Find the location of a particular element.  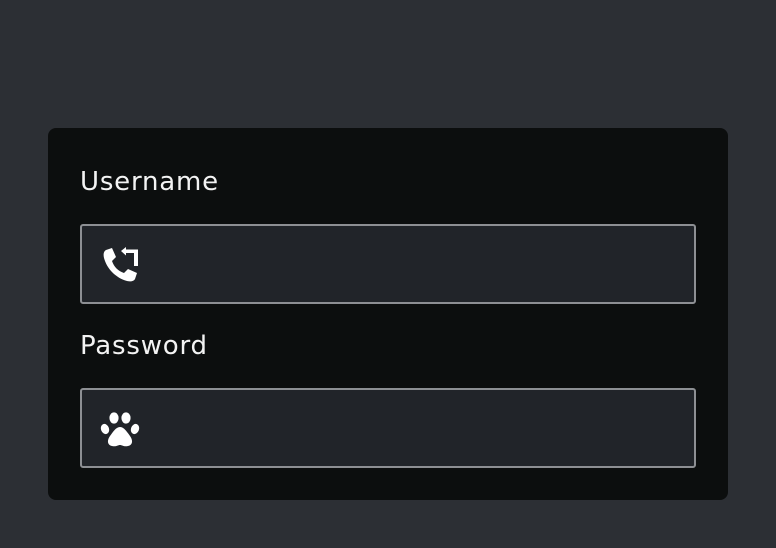

username-field is located at coordinates (388, 264).